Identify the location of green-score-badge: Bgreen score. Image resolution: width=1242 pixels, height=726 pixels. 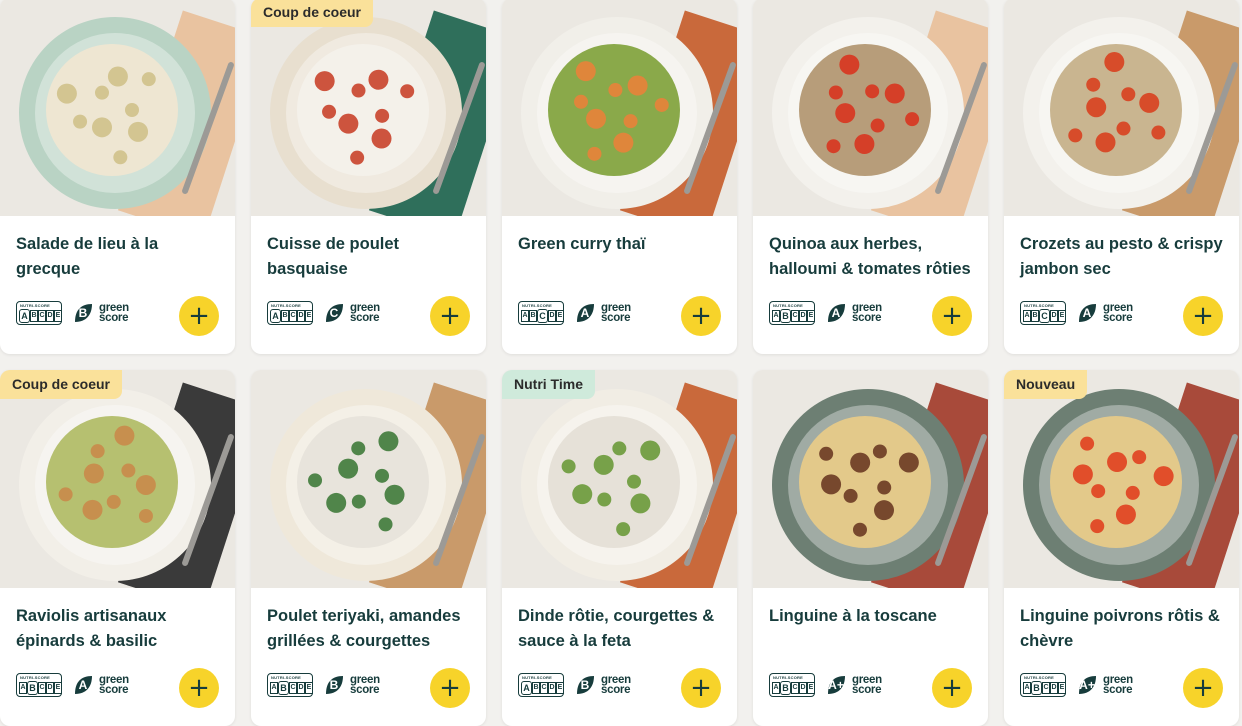
(100, 313).